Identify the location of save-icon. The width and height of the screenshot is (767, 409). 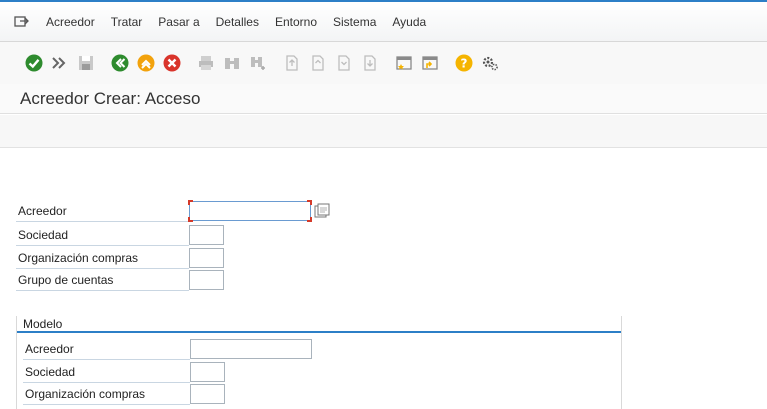
(86, 63).